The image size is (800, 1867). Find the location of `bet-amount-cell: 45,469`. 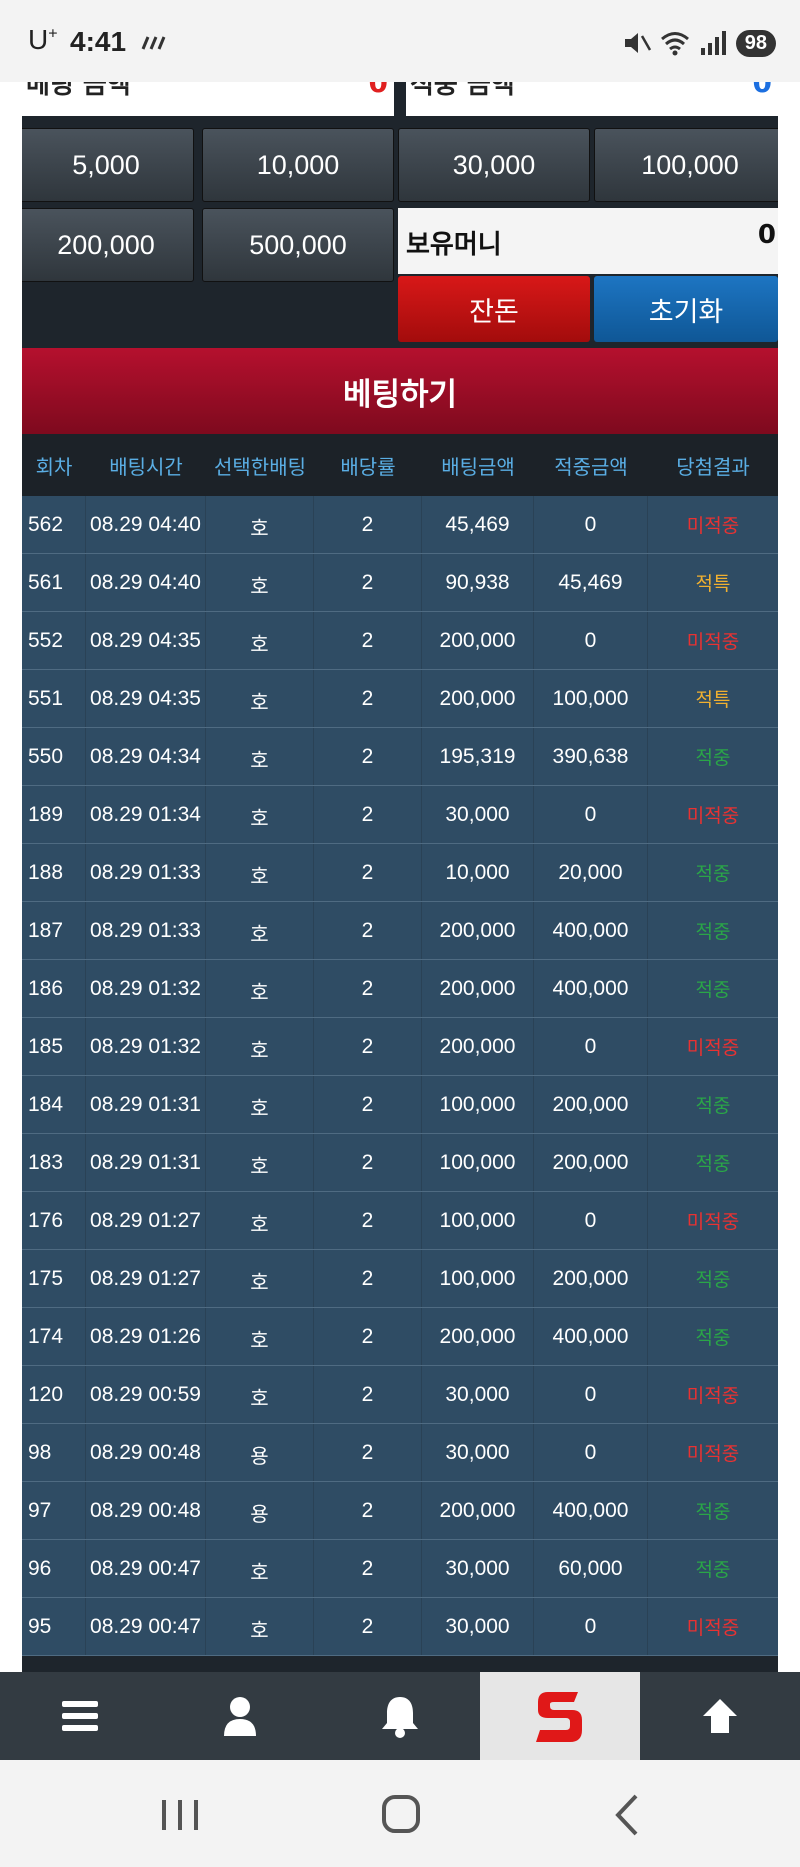

bet-amount-cell: 45,469 is located at coordinates (478, 524).